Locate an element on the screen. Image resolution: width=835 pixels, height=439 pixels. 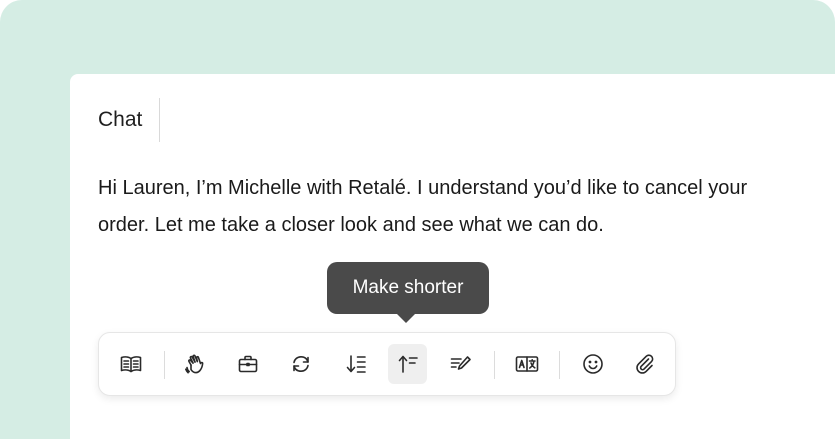
translate-icon is located at coordinates (526, 364).